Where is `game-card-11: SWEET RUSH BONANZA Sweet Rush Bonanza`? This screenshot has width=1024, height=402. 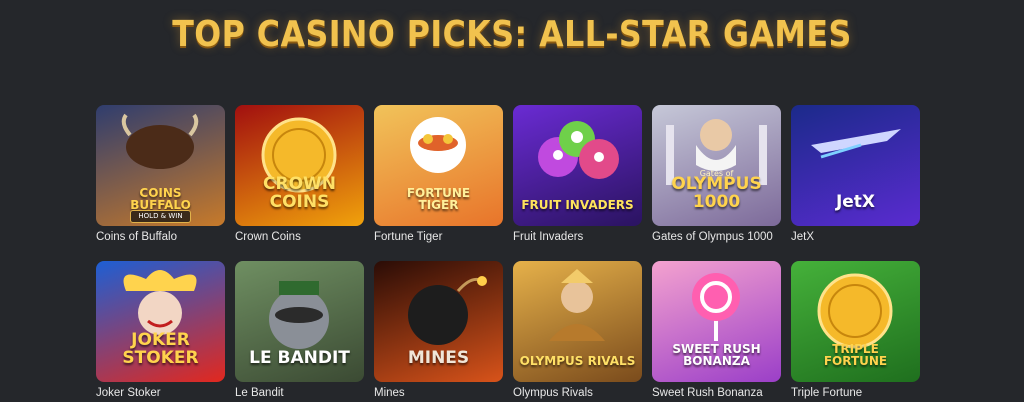
game-card-11: SWEET RUSH BONANZA Sweet Rush Bonanza is located at coordinates (716, 330).